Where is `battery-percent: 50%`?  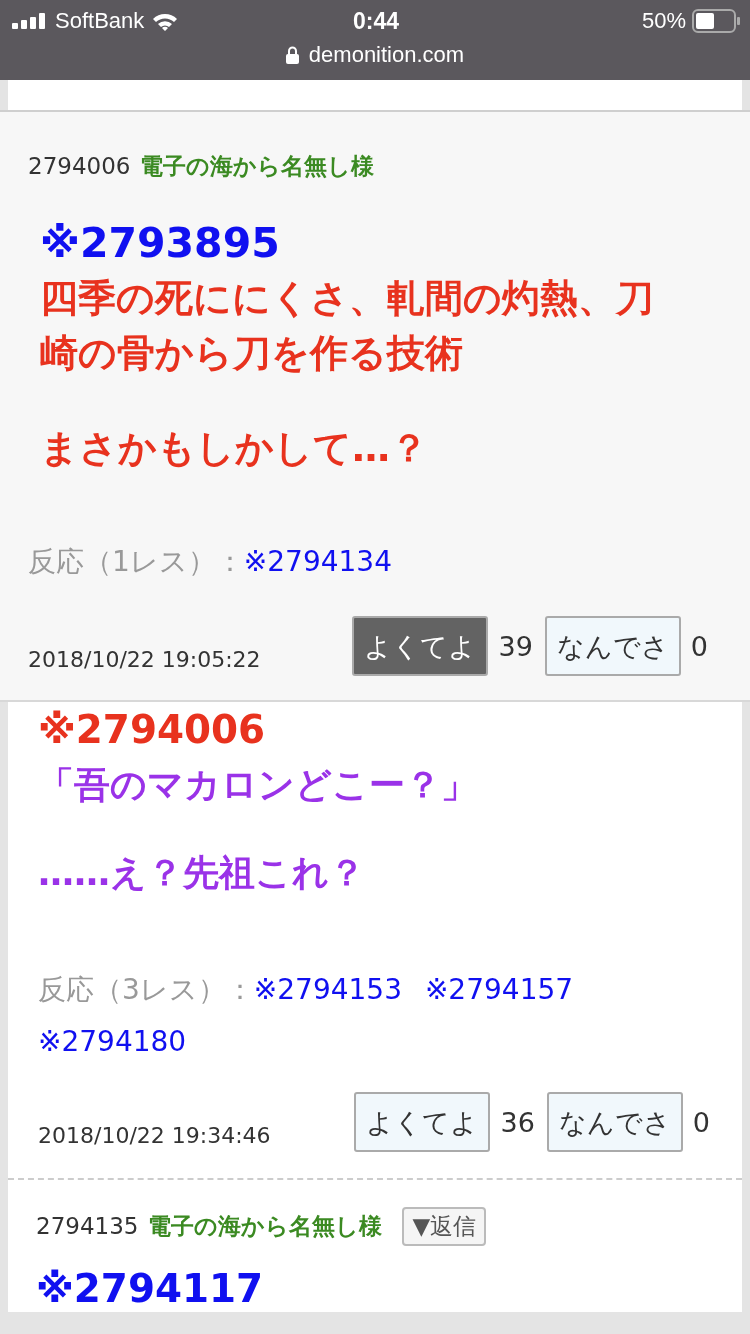
battery-percent: 50% is located at coordinates (663, 21).